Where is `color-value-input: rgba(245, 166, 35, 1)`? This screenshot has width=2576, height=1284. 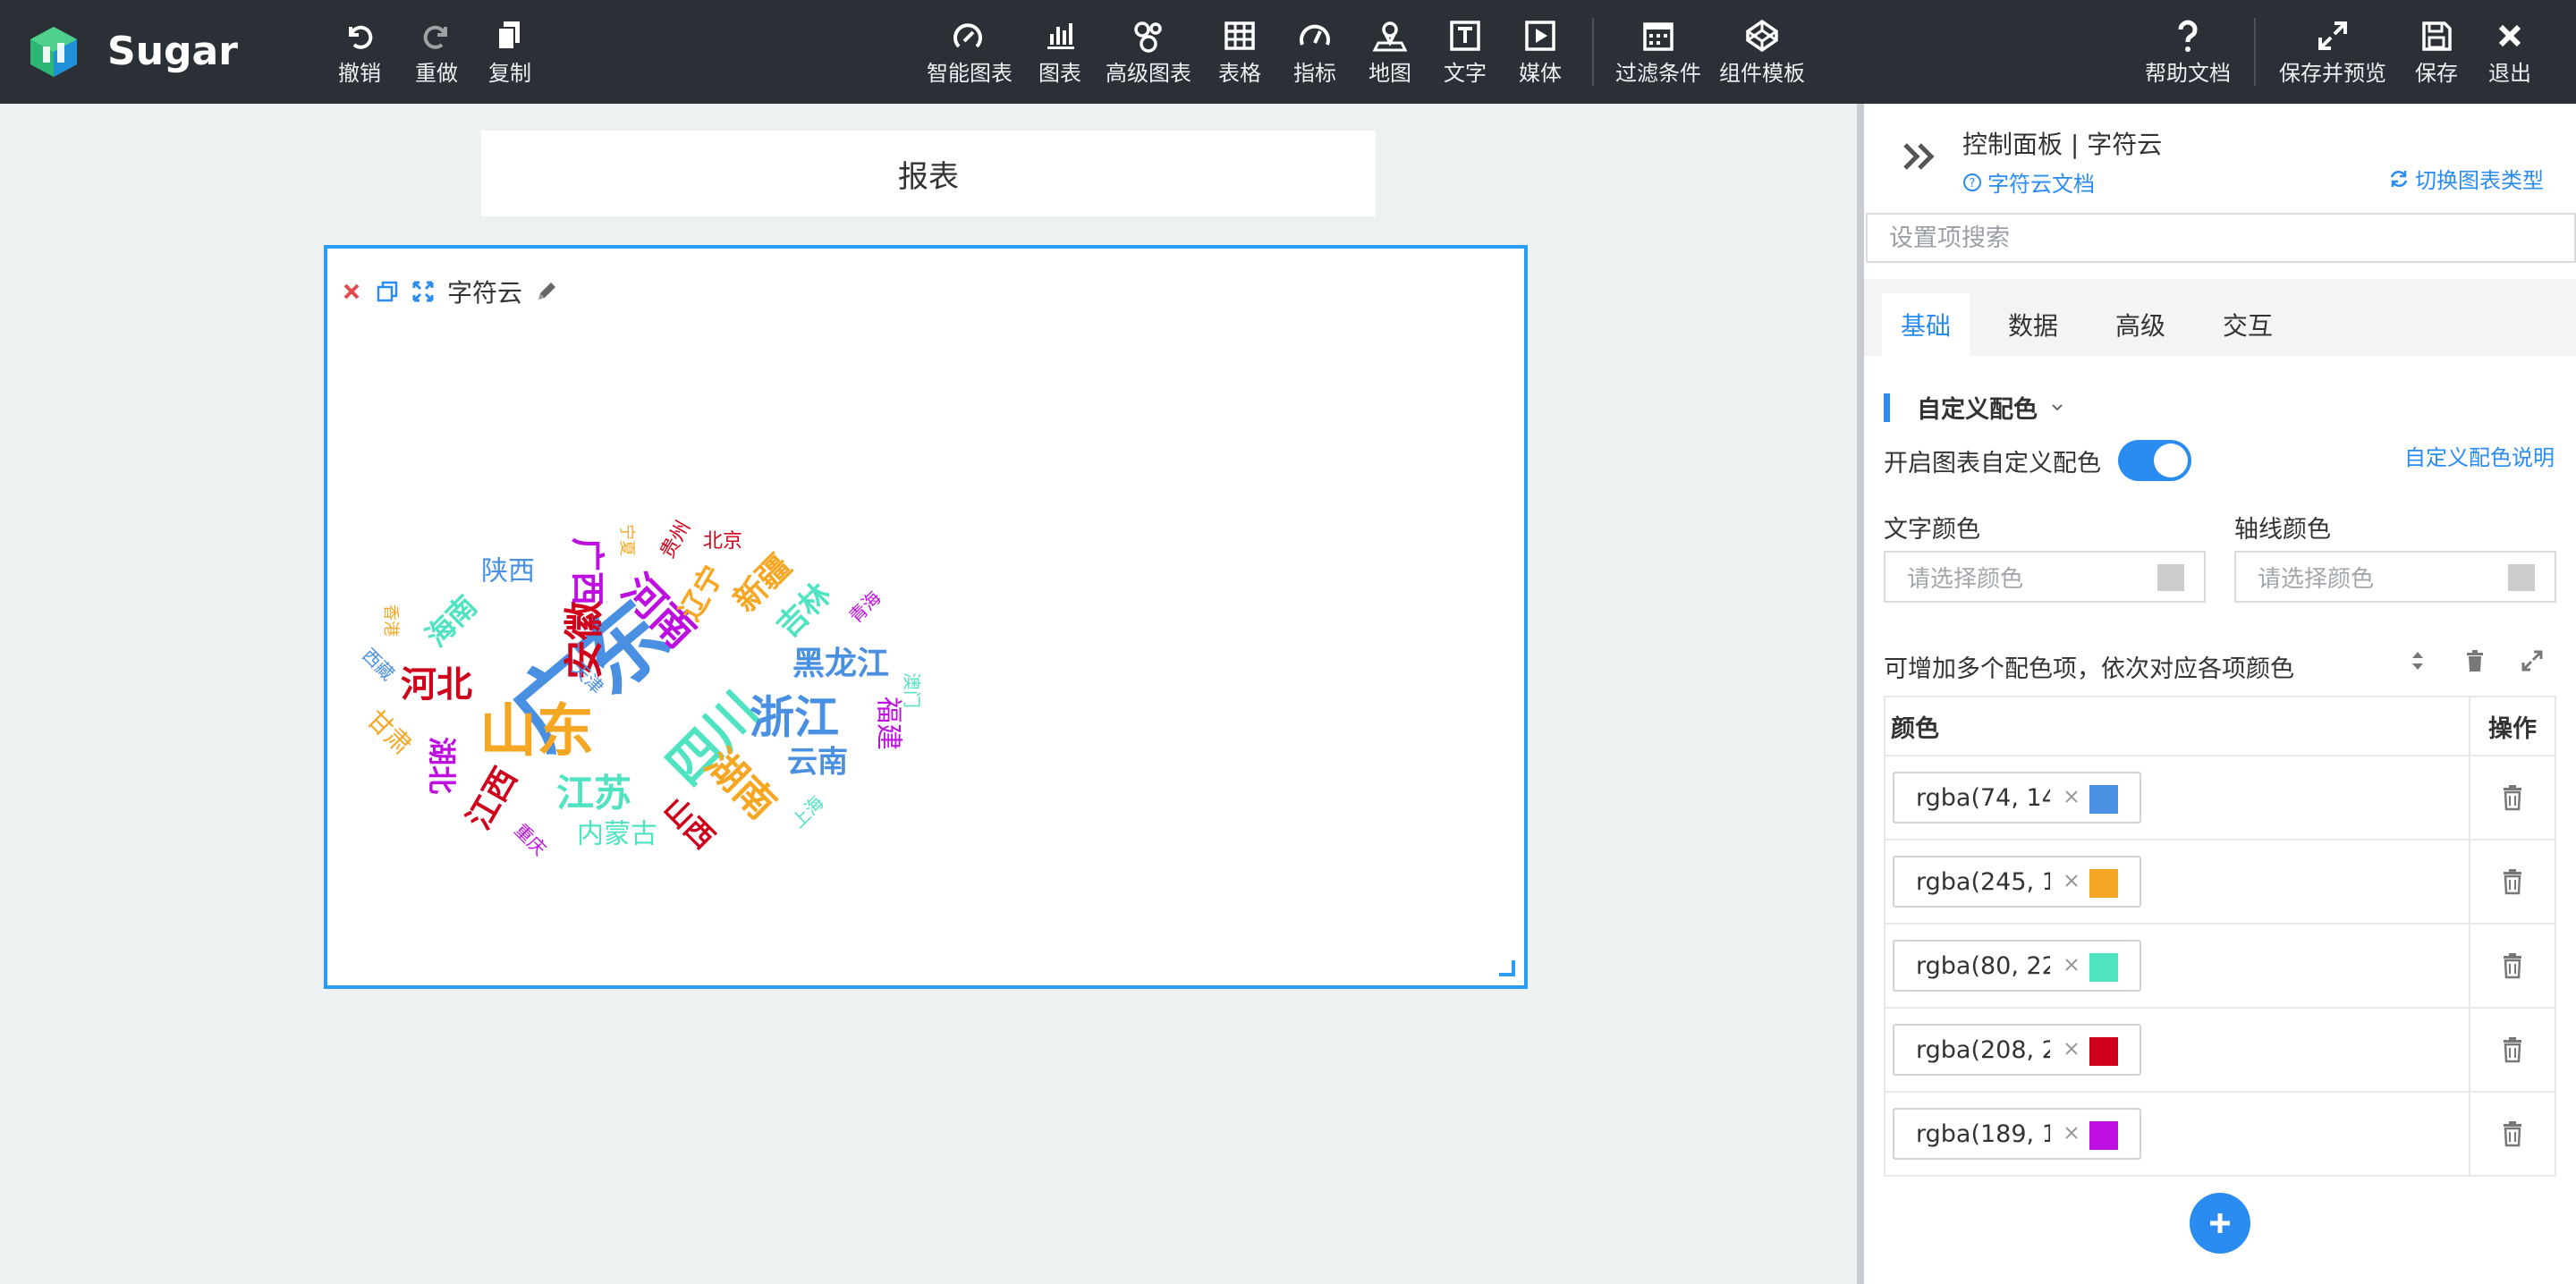 color-value-input: rgba(245, 166, 35, 1) is located at coordinates (2017, 882).